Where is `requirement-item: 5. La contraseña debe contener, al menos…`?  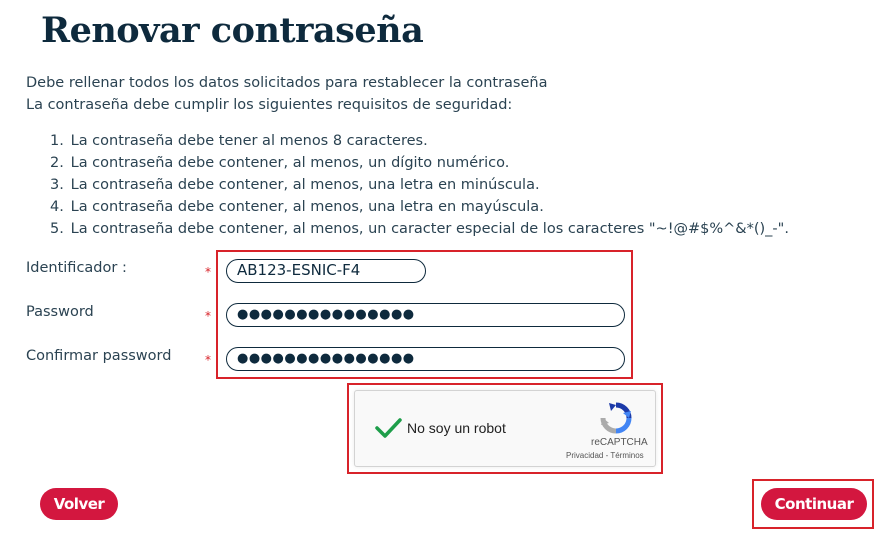
requirement-item: 5. La contraseña debe contener, al menos… is located at coordinates (419, 229).